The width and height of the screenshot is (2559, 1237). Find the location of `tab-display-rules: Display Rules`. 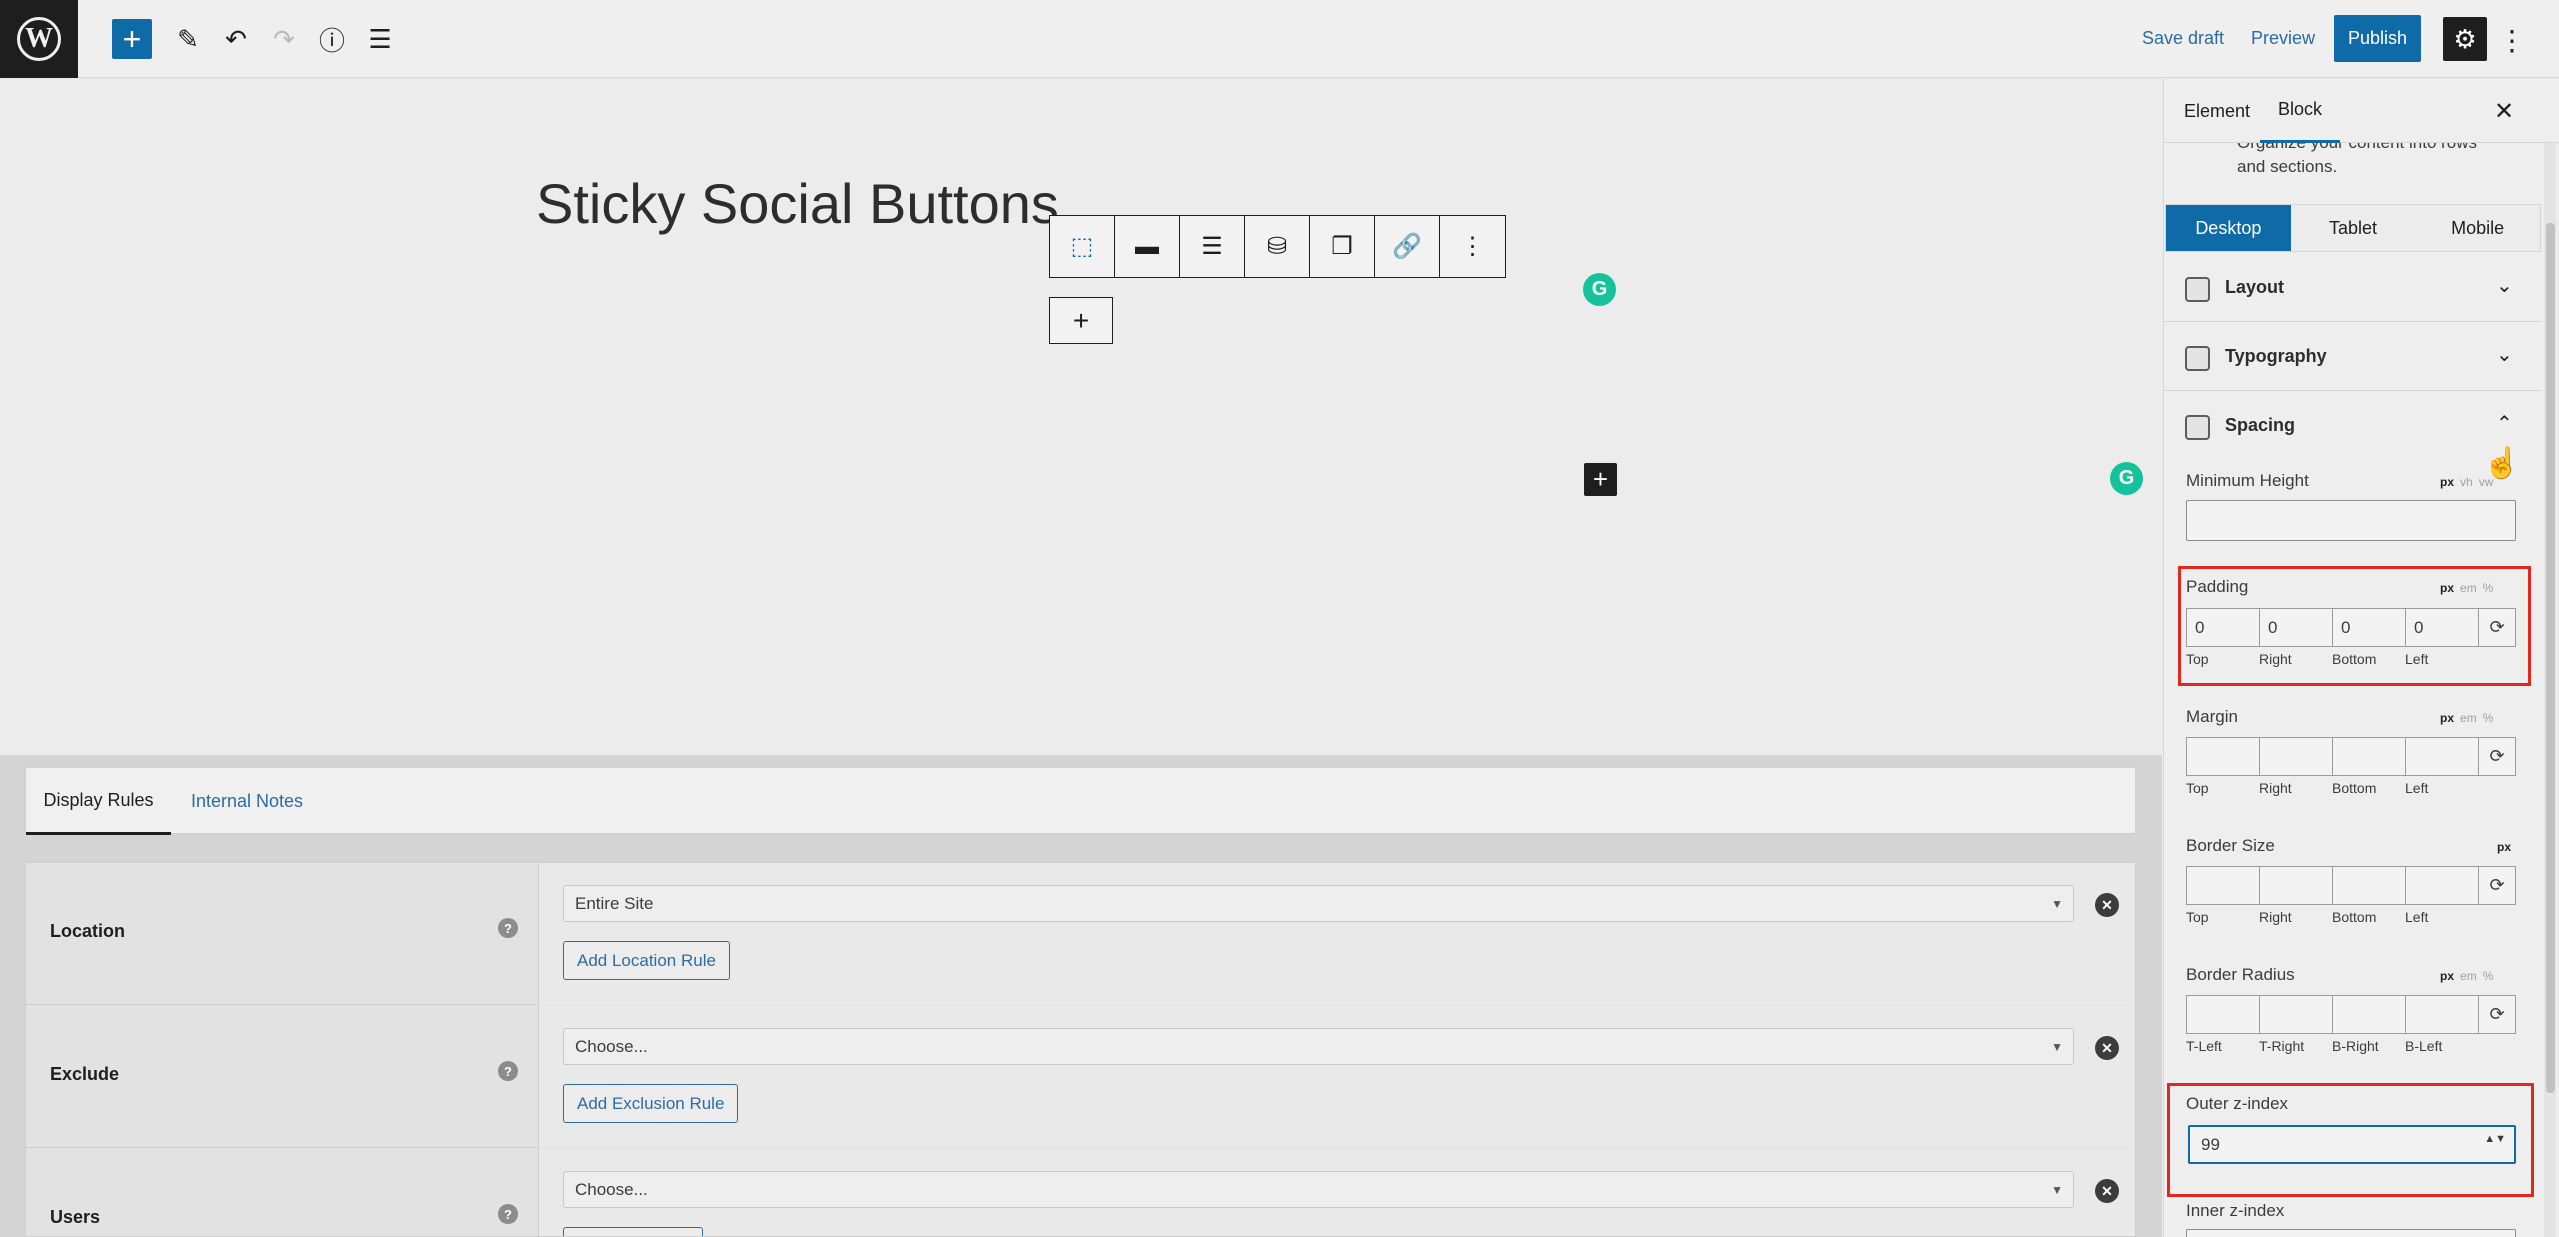

tab-display-rules: Display Rules is located at coordinates (98, 801).